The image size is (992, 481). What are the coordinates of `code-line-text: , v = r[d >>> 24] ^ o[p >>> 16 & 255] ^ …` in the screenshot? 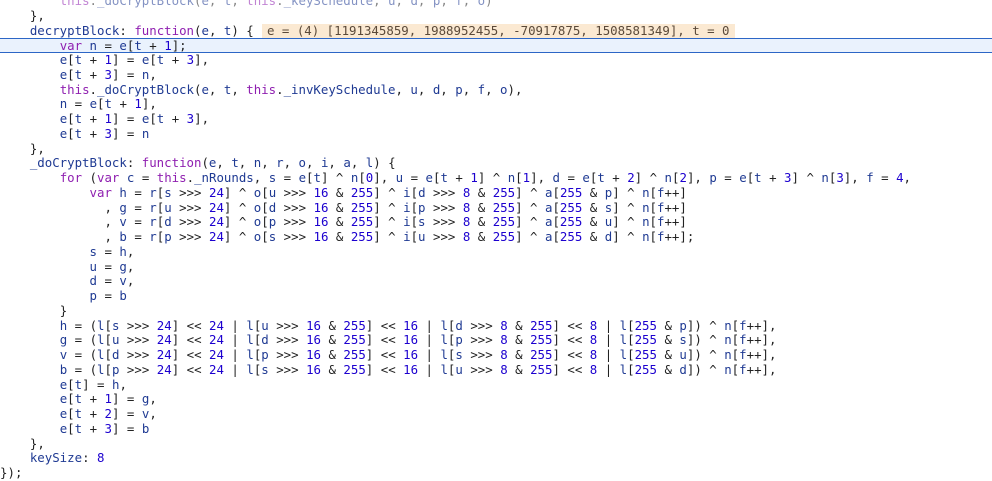 It's located at (395, 222).